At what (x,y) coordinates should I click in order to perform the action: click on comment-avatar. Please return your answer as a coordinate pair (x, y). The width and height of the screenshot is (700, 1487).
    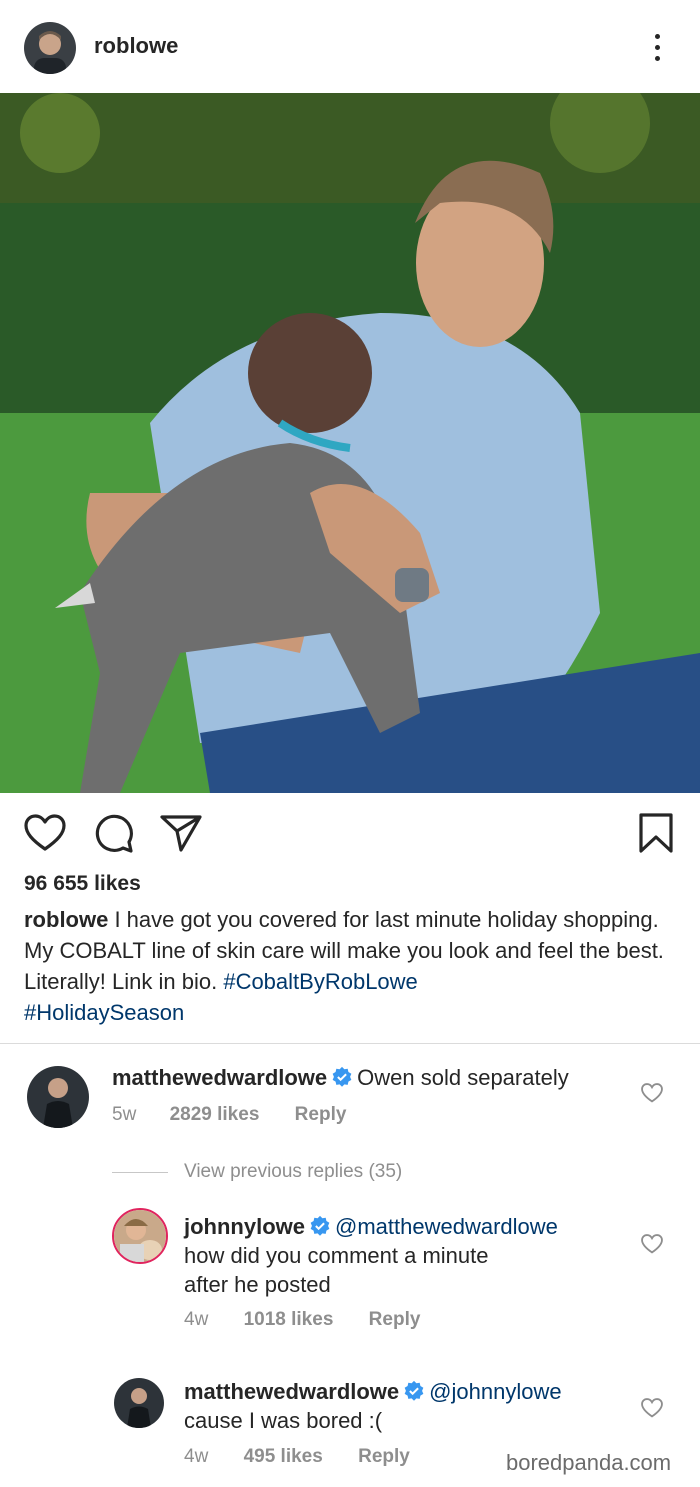
    Looking at the image, I should click on (58, 1097).